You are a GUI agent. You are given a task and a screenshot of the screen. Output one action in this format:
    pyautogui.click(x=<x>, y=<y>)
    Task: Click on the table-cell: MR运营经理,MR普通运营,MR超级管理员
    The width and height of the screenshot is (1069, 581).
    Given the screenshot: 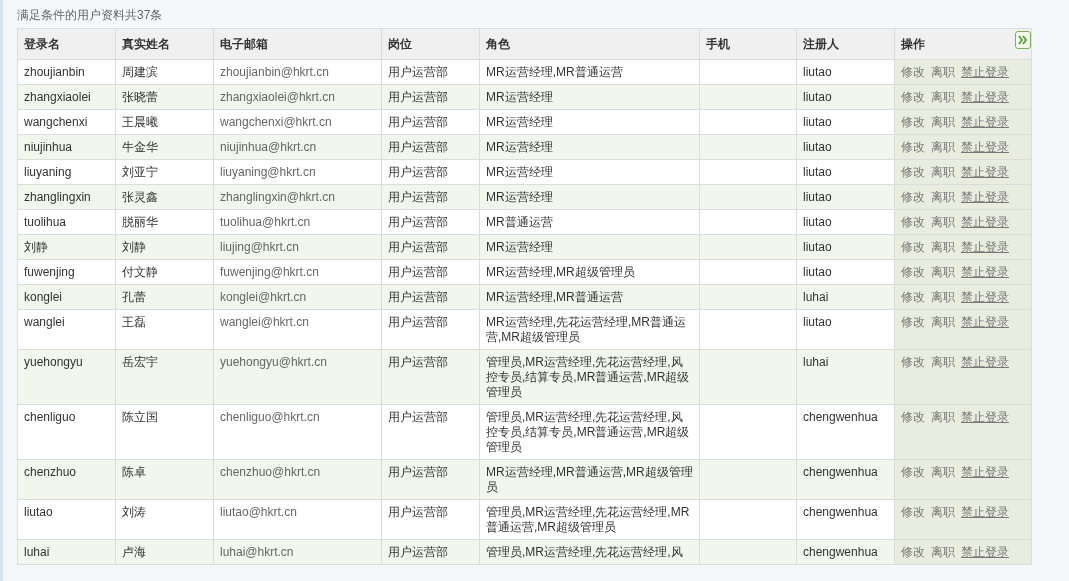 What is the action you would take?
    pyautogui.click(x=589, y=479)
    